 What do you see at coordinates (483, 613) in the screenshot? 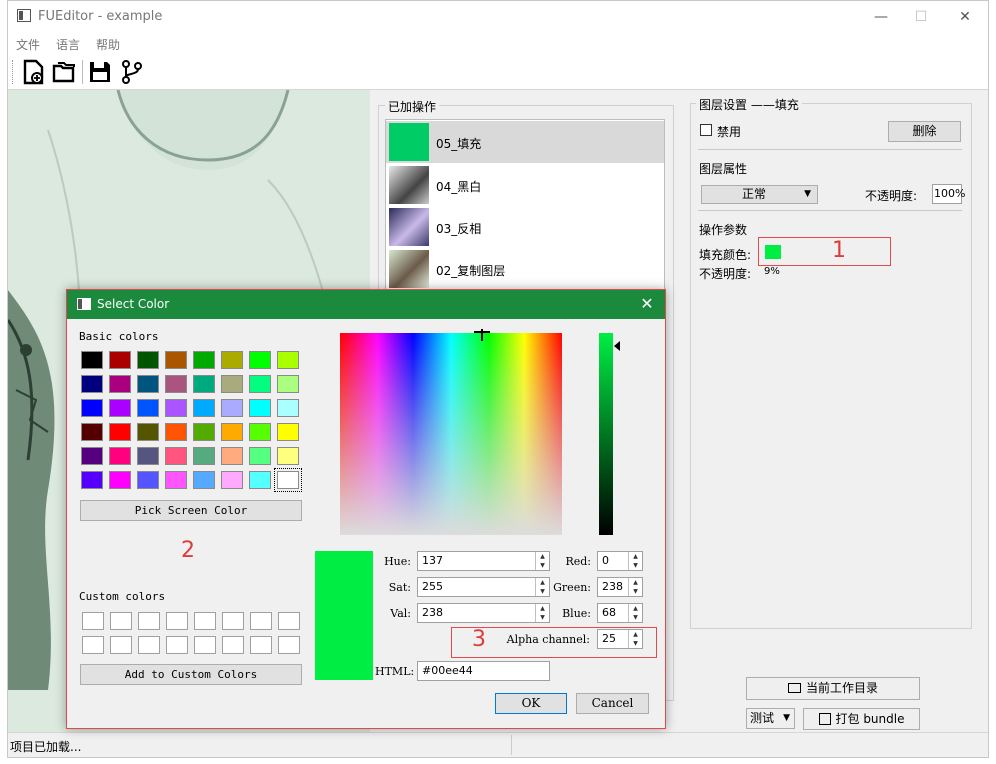
I see `val-input: 238 ▲ ▼` at bounding box center [483, 613].